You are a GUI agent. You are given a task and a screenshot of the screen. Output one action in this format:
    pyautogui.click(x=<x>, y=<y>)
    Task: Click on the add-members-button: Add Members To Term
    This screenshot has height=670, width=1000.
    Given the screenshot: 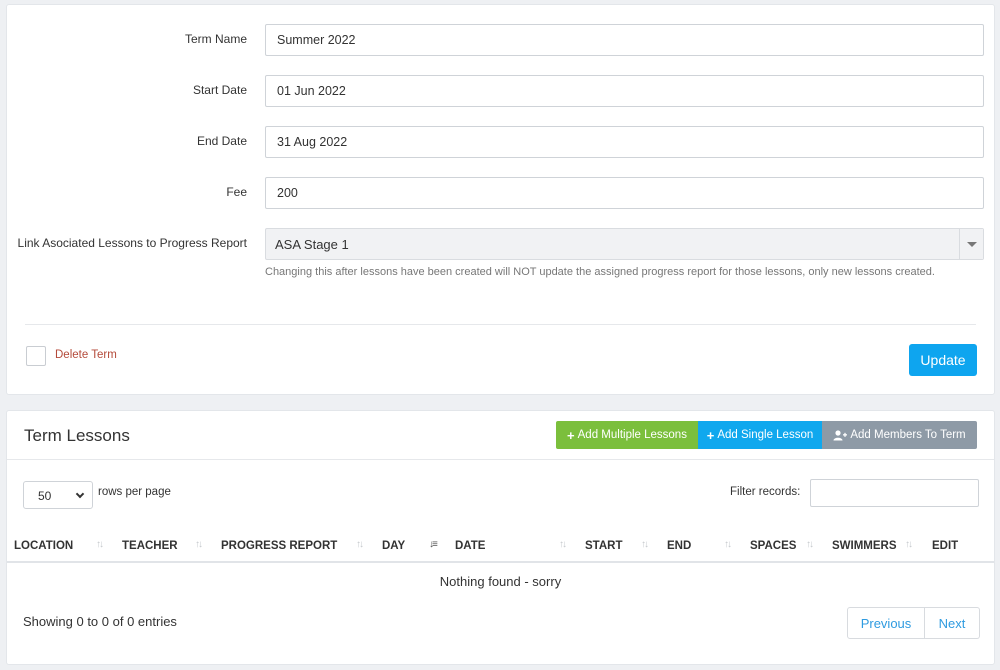 What is the action you would take?
    pyautogui.click(x=899, y=435)
    